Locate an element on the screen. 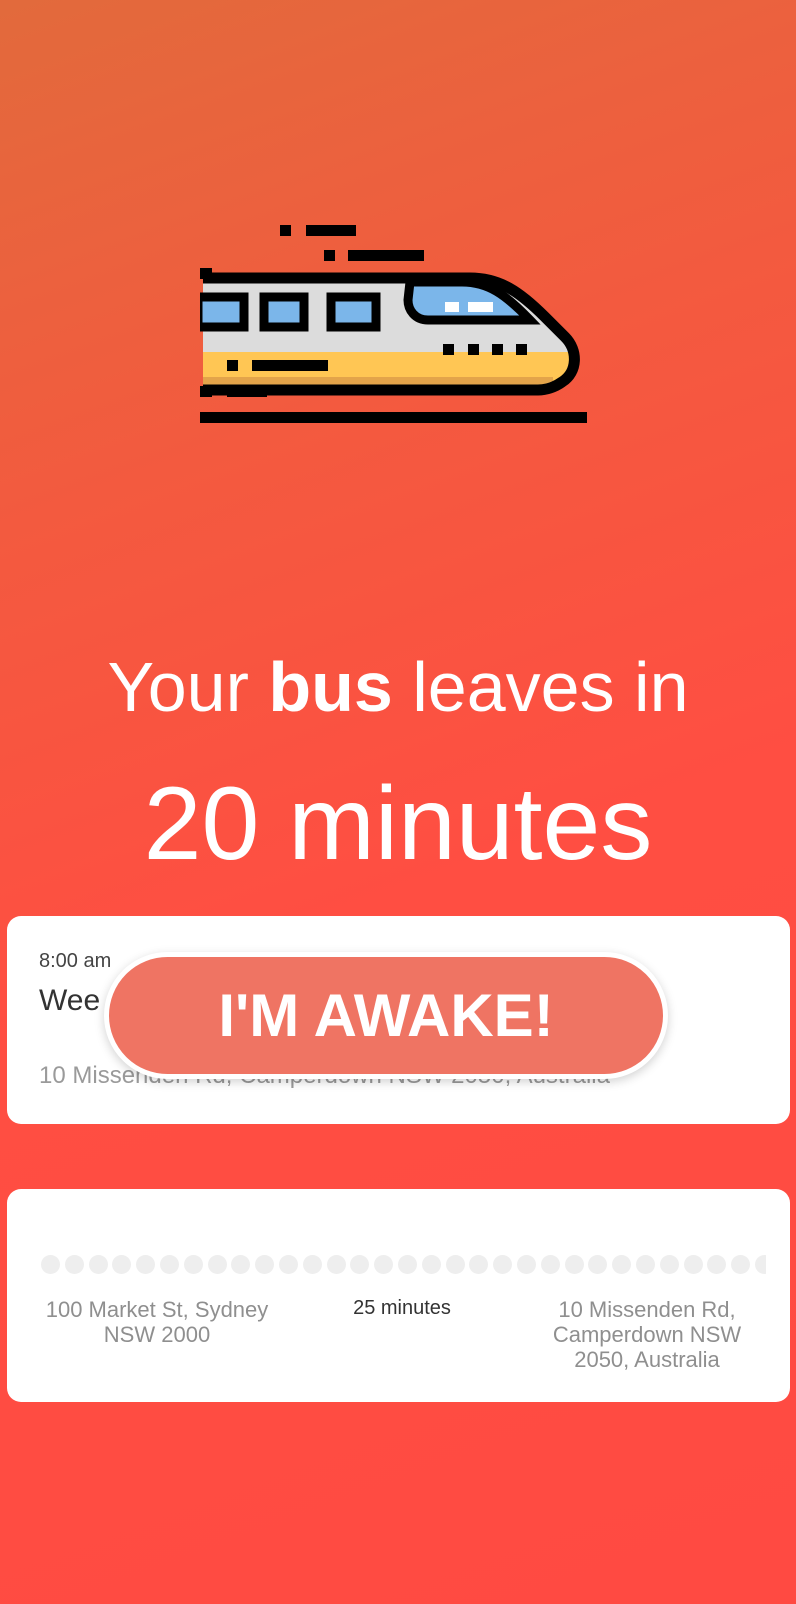  route-duration: 25 minutes is located at coordinates (402, 1308).